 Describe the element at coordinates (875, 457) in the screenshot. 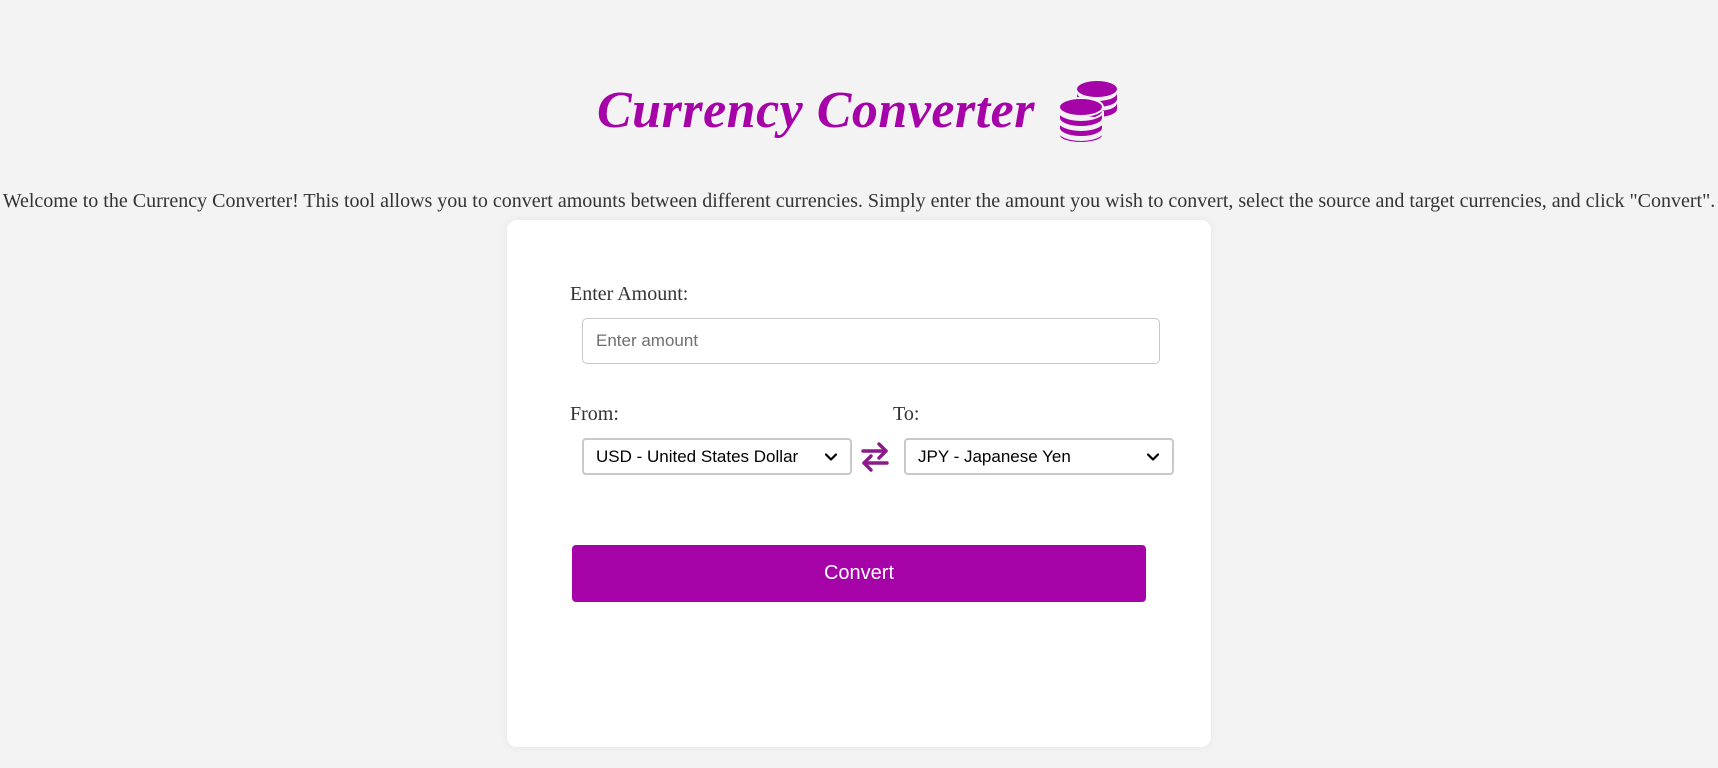

I see `swap-arrows-icon` at that location.